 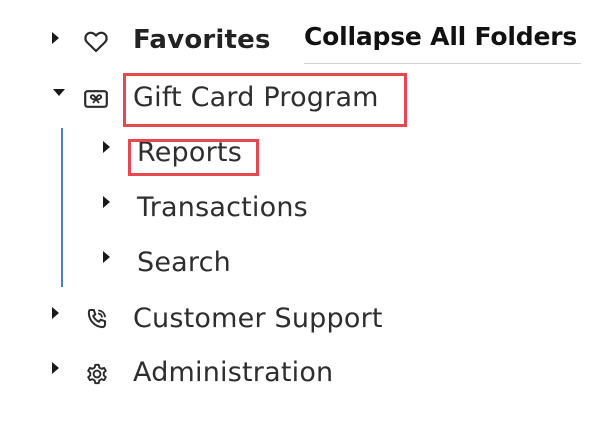 What do you see at coordinates (440, 36) in the screenshot?
I see `collapse-all-folders-button: Collapse All Folders` at bounding box center [440, 36].